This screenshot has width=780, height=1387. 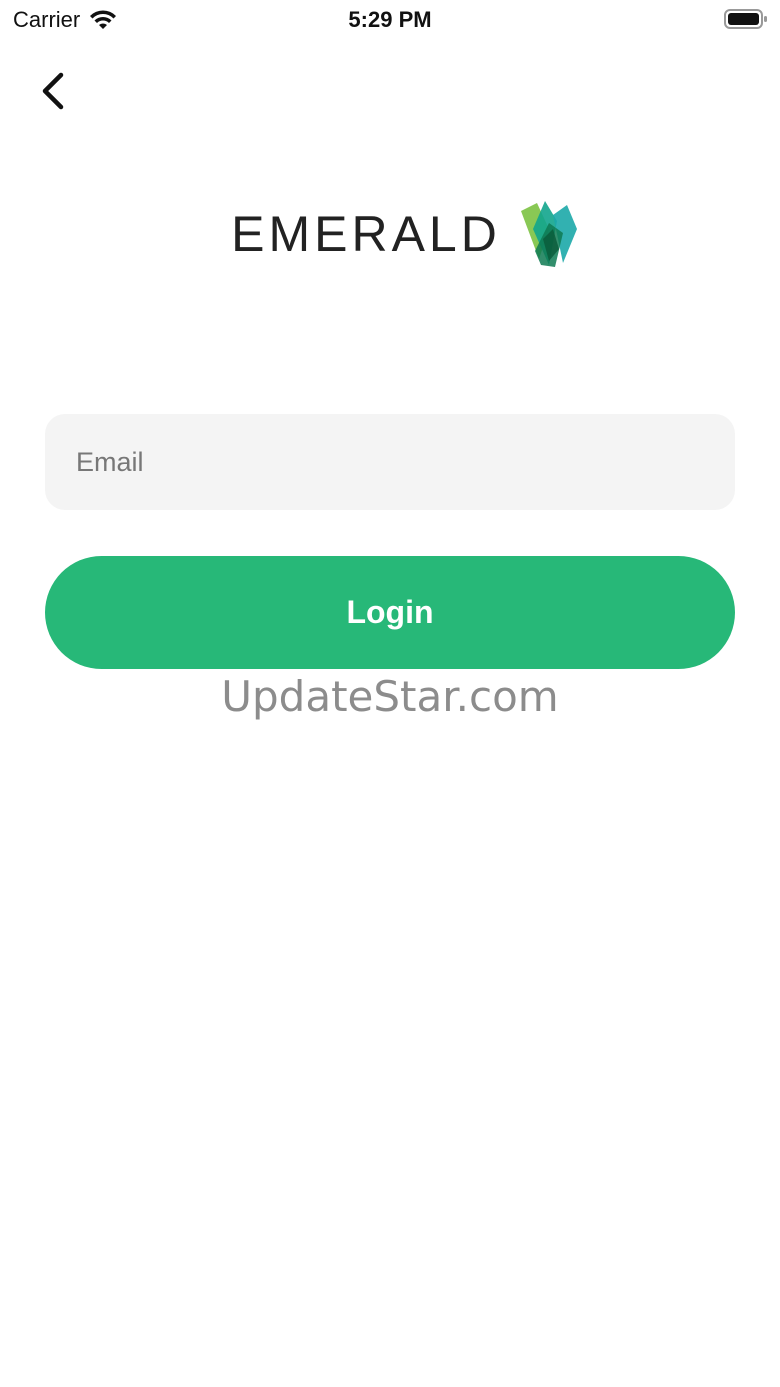 I want to click on watermark-text: UpdateStar.com, so click(x=390, y=696).